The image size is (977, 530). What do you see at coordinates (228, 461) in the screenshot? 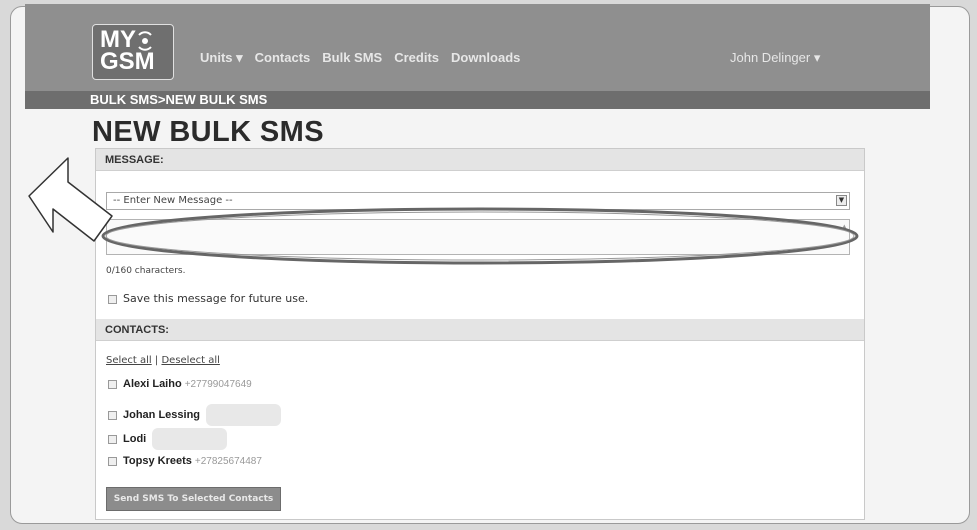
I see `contact-phone: +27825674487` at bounding box center [228, 461].